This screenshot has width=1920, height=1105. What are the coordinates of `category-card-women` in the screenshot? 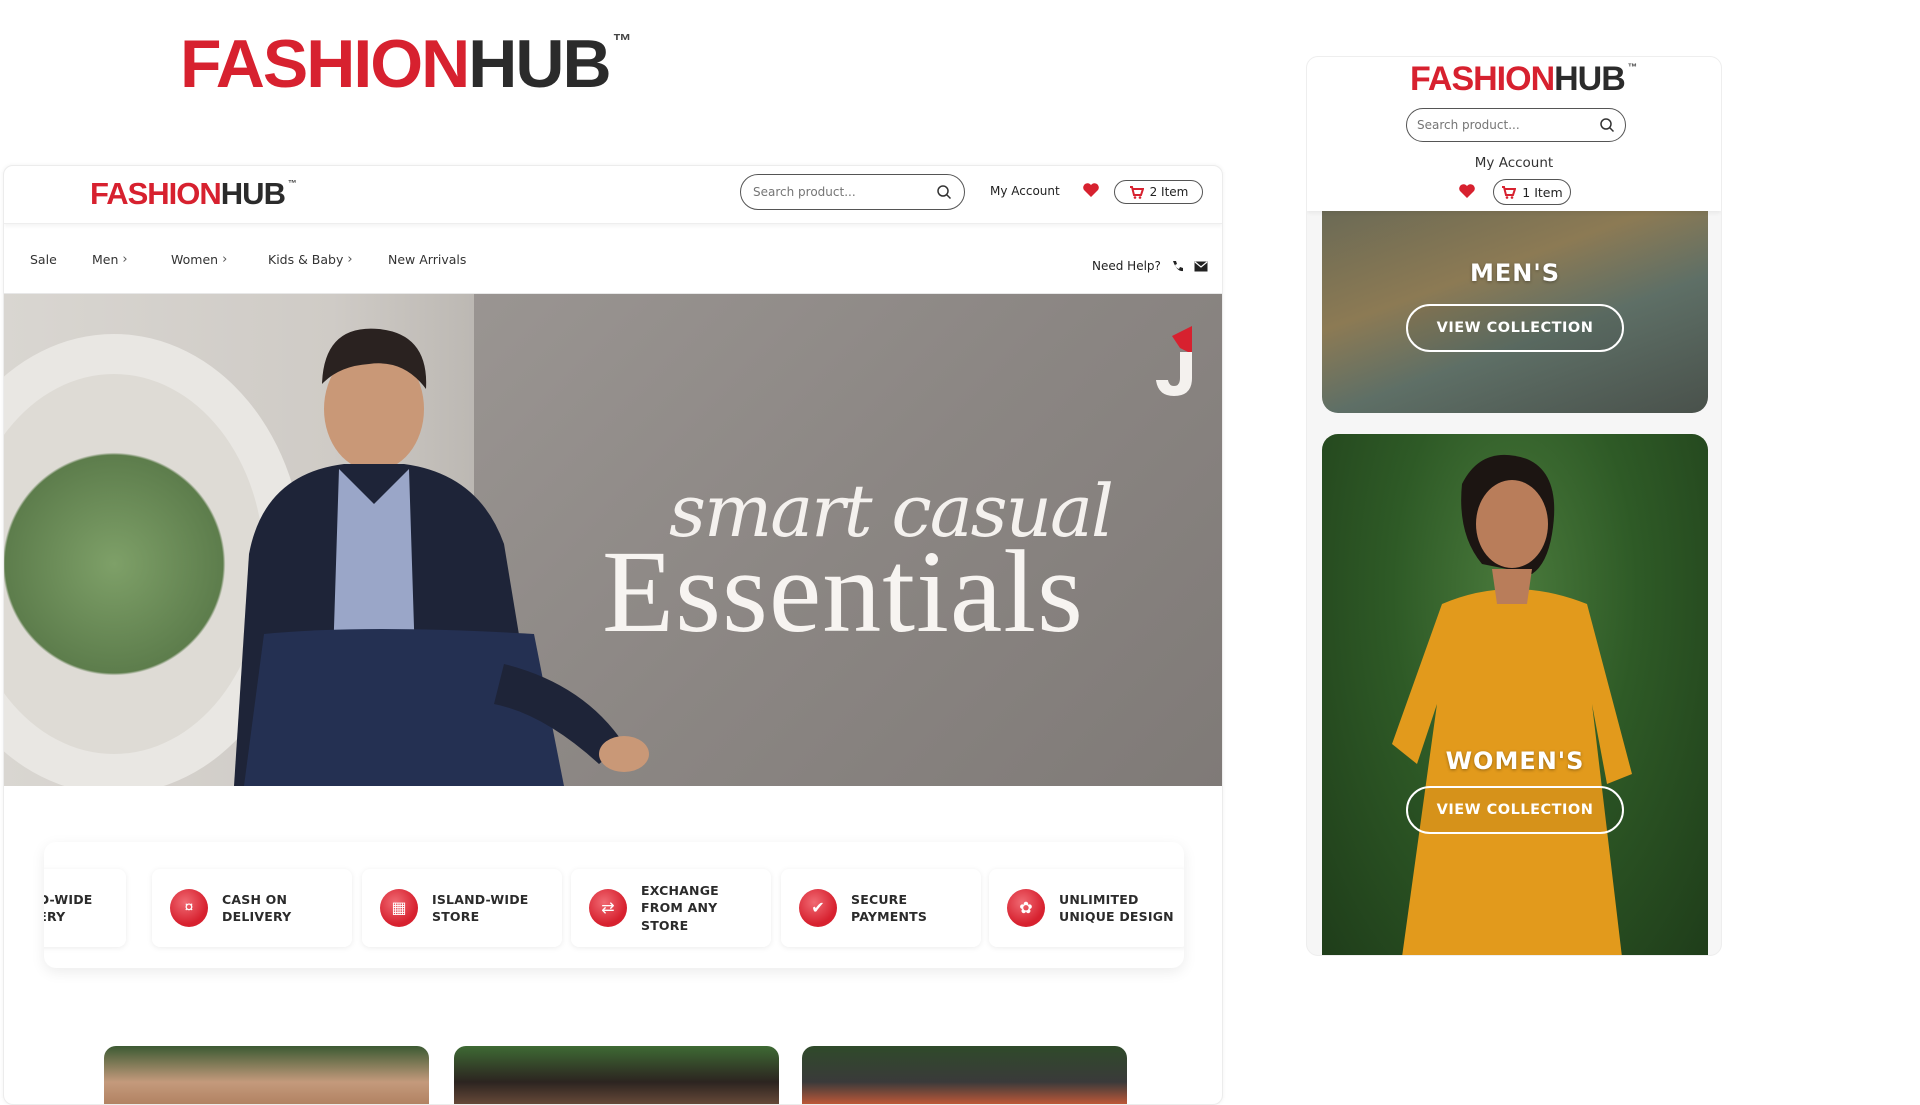 It's located at (616, 1075).